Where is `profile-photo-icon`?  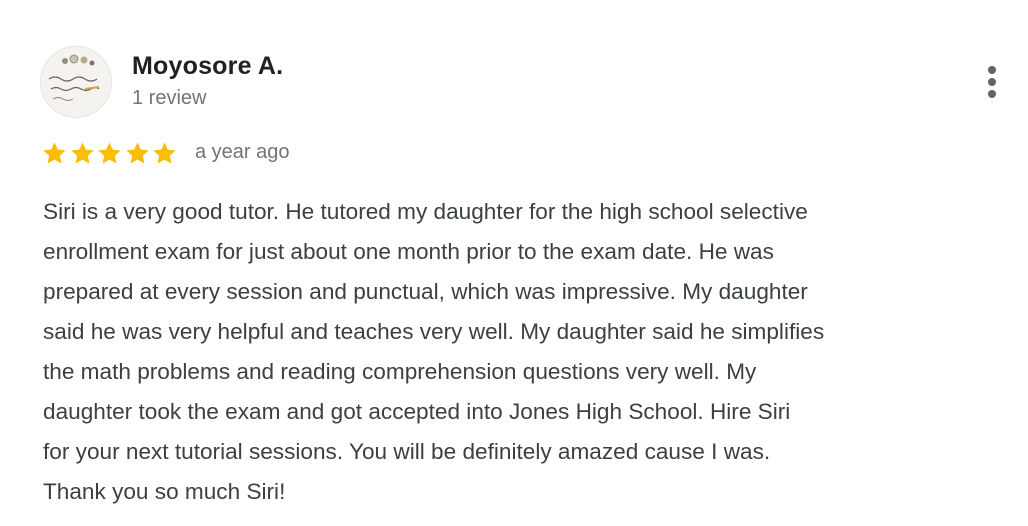
profile-photo-icon is located at coordinates (76, 82).